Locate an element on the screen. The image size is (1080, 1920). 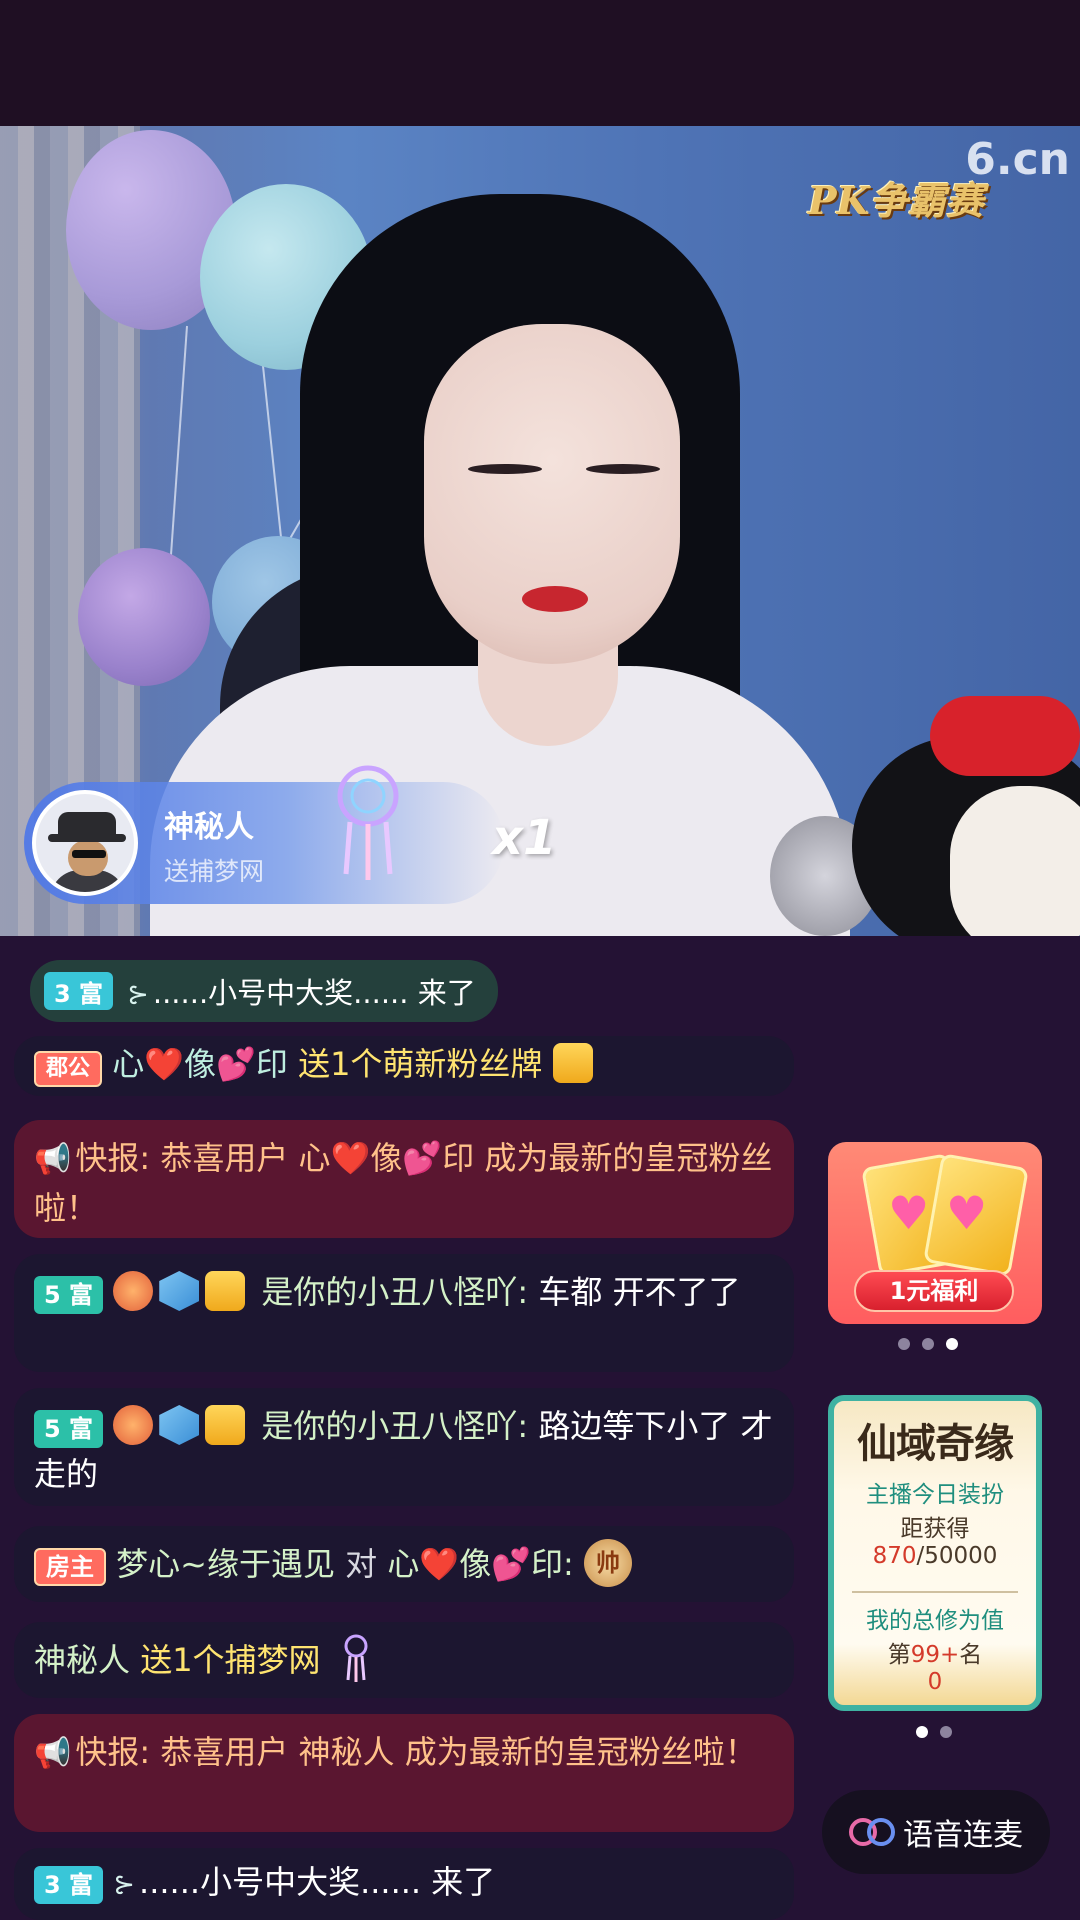
chat-message: 3 富 ⊱ ......小号中大奖...... 来了 is located at coordinates (404, 1884).